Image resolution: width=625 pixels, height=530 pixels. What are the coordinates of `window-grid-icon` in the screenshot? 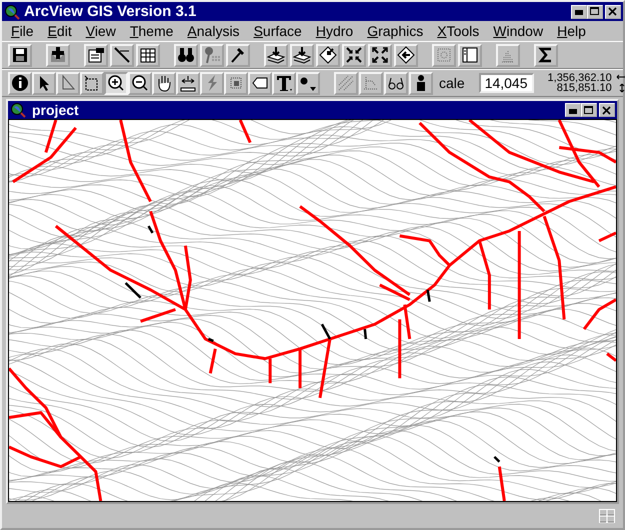 It's located at (607, 516).